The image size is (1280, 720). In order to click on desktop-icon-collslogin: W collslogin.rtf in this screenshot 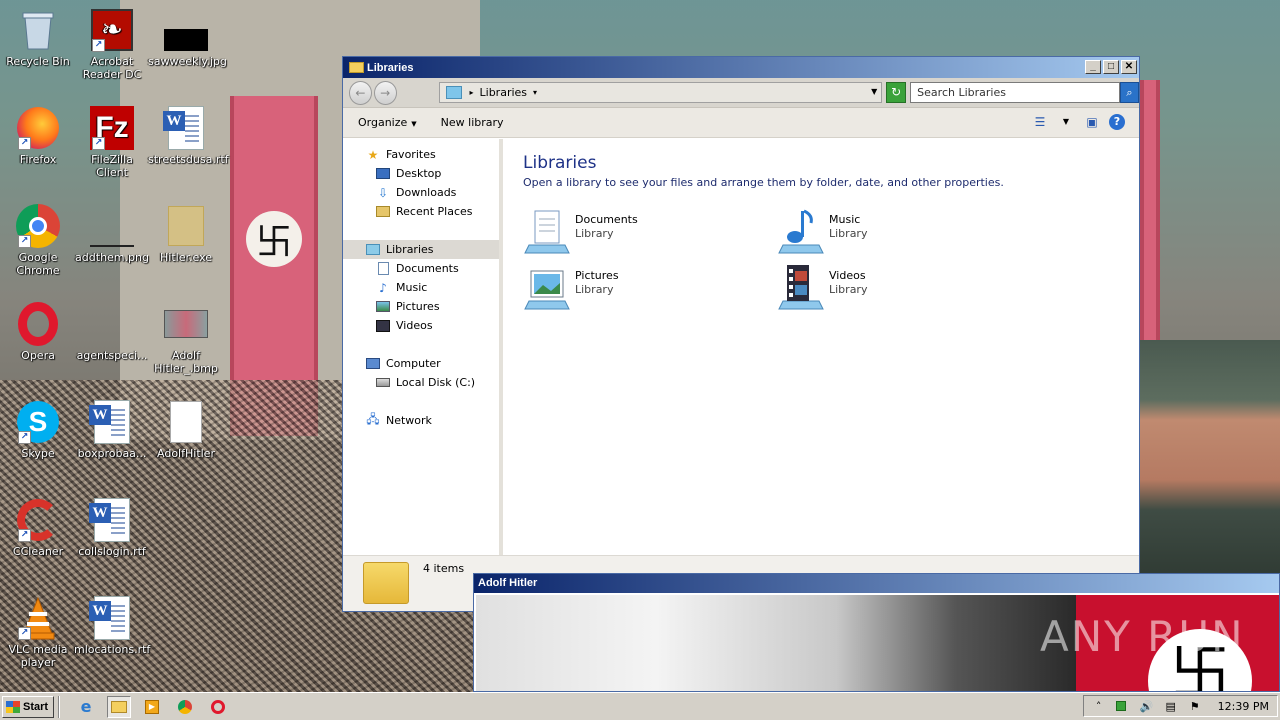, I will do `click(112, 528)`.